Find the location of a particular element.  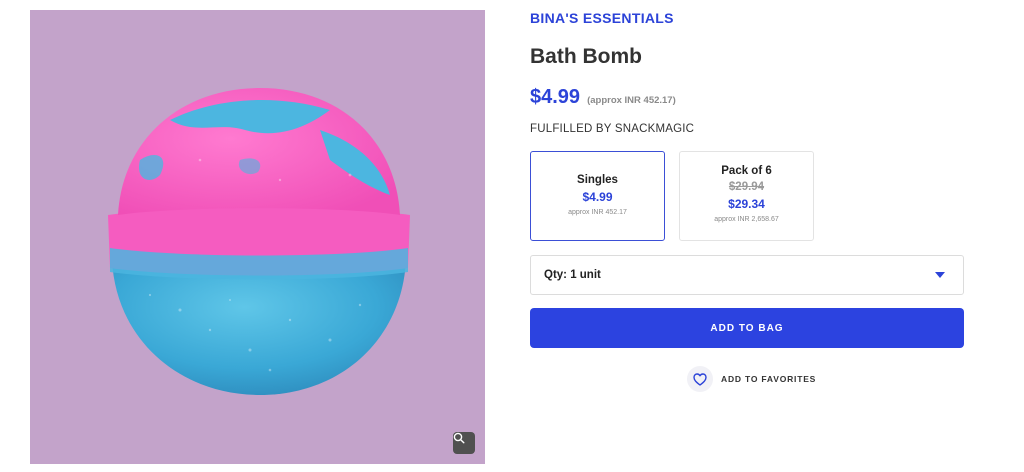

zoom-search-icon is located at coordinates (459, 438).